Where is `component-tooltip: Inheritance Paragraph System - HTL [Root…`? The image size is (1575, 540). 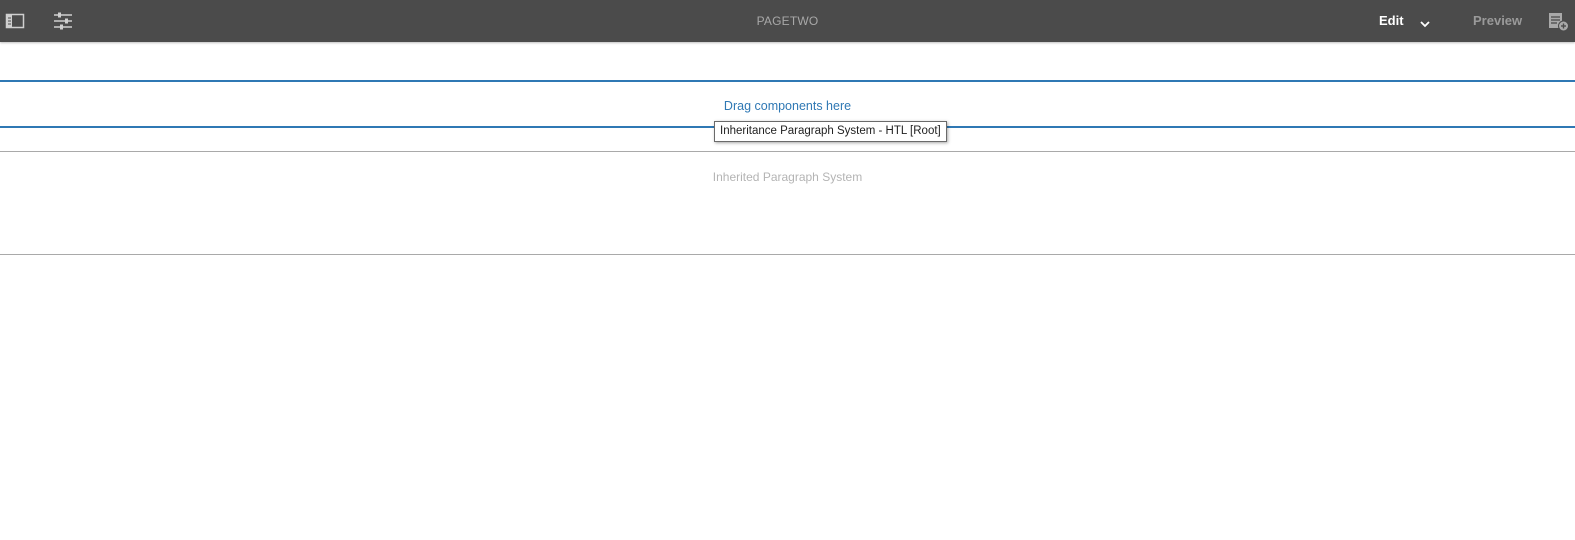 component-tooltip: Inheritance Paragraph System - HTL [Root… is located at coordinates (830, 131).